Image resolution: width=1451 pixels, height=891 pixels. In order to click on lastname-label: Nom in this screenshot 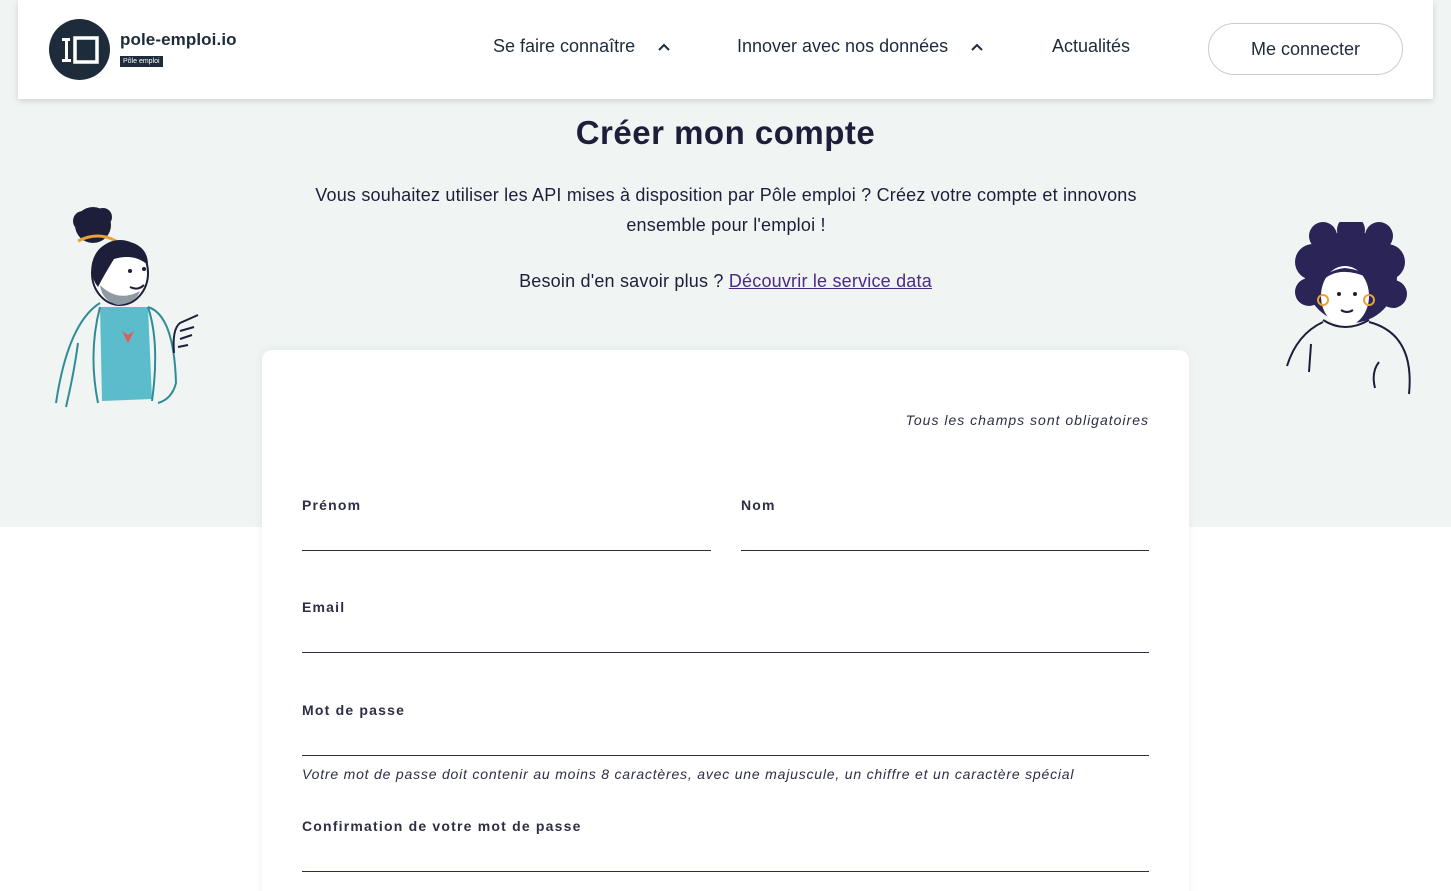, I will do `click(758, 505)`.